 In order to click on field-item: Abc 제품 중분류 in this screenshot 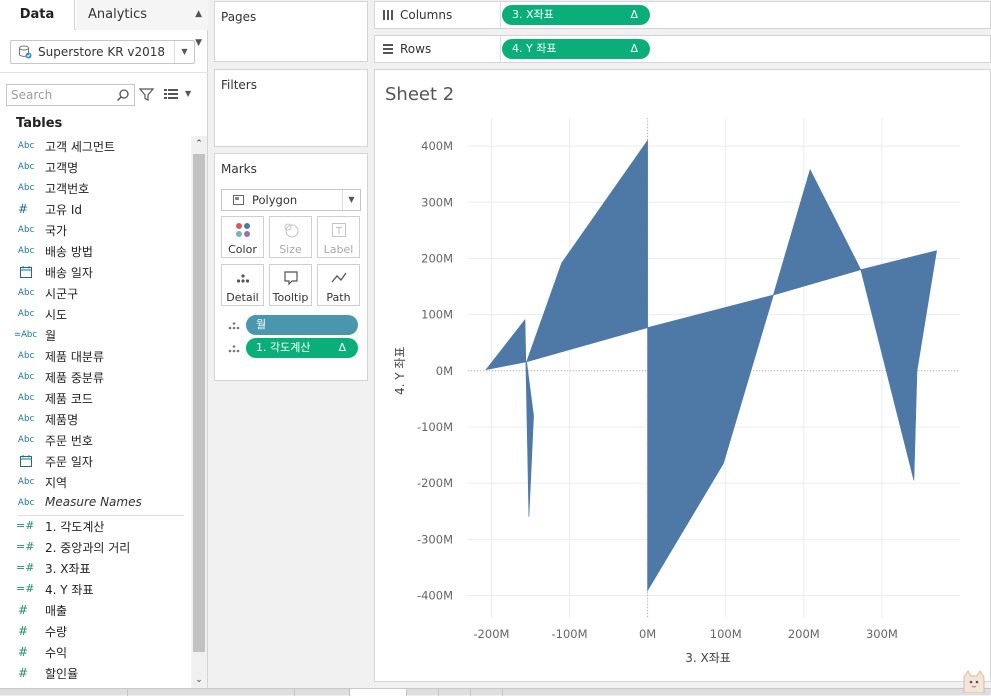, I will do `click(95, 377)`.